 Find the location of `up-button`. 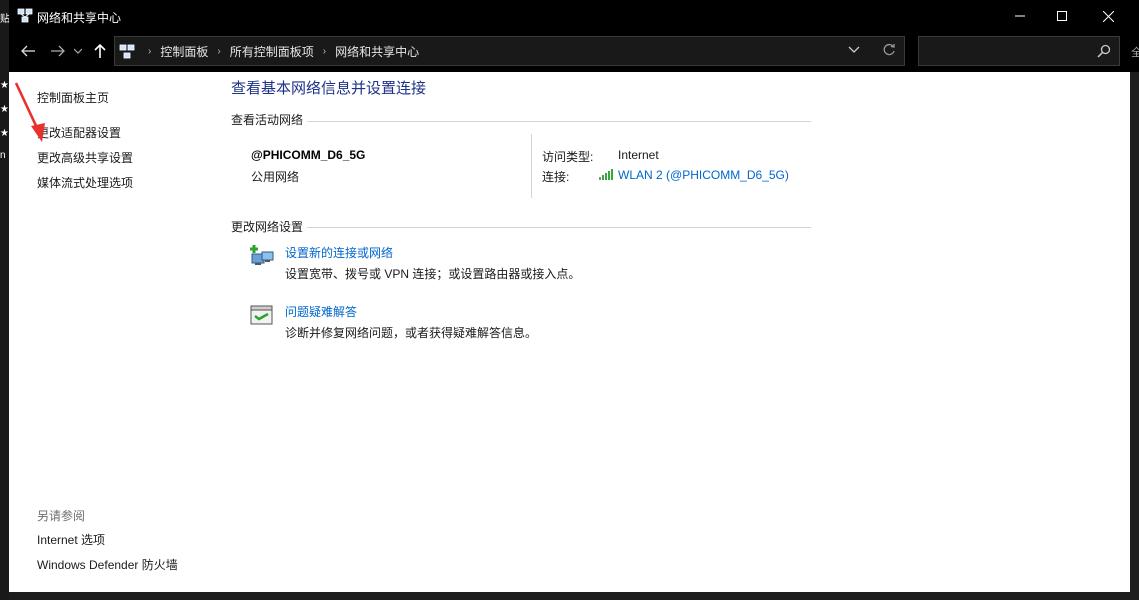

up-button is located at coordinates (100, 51).